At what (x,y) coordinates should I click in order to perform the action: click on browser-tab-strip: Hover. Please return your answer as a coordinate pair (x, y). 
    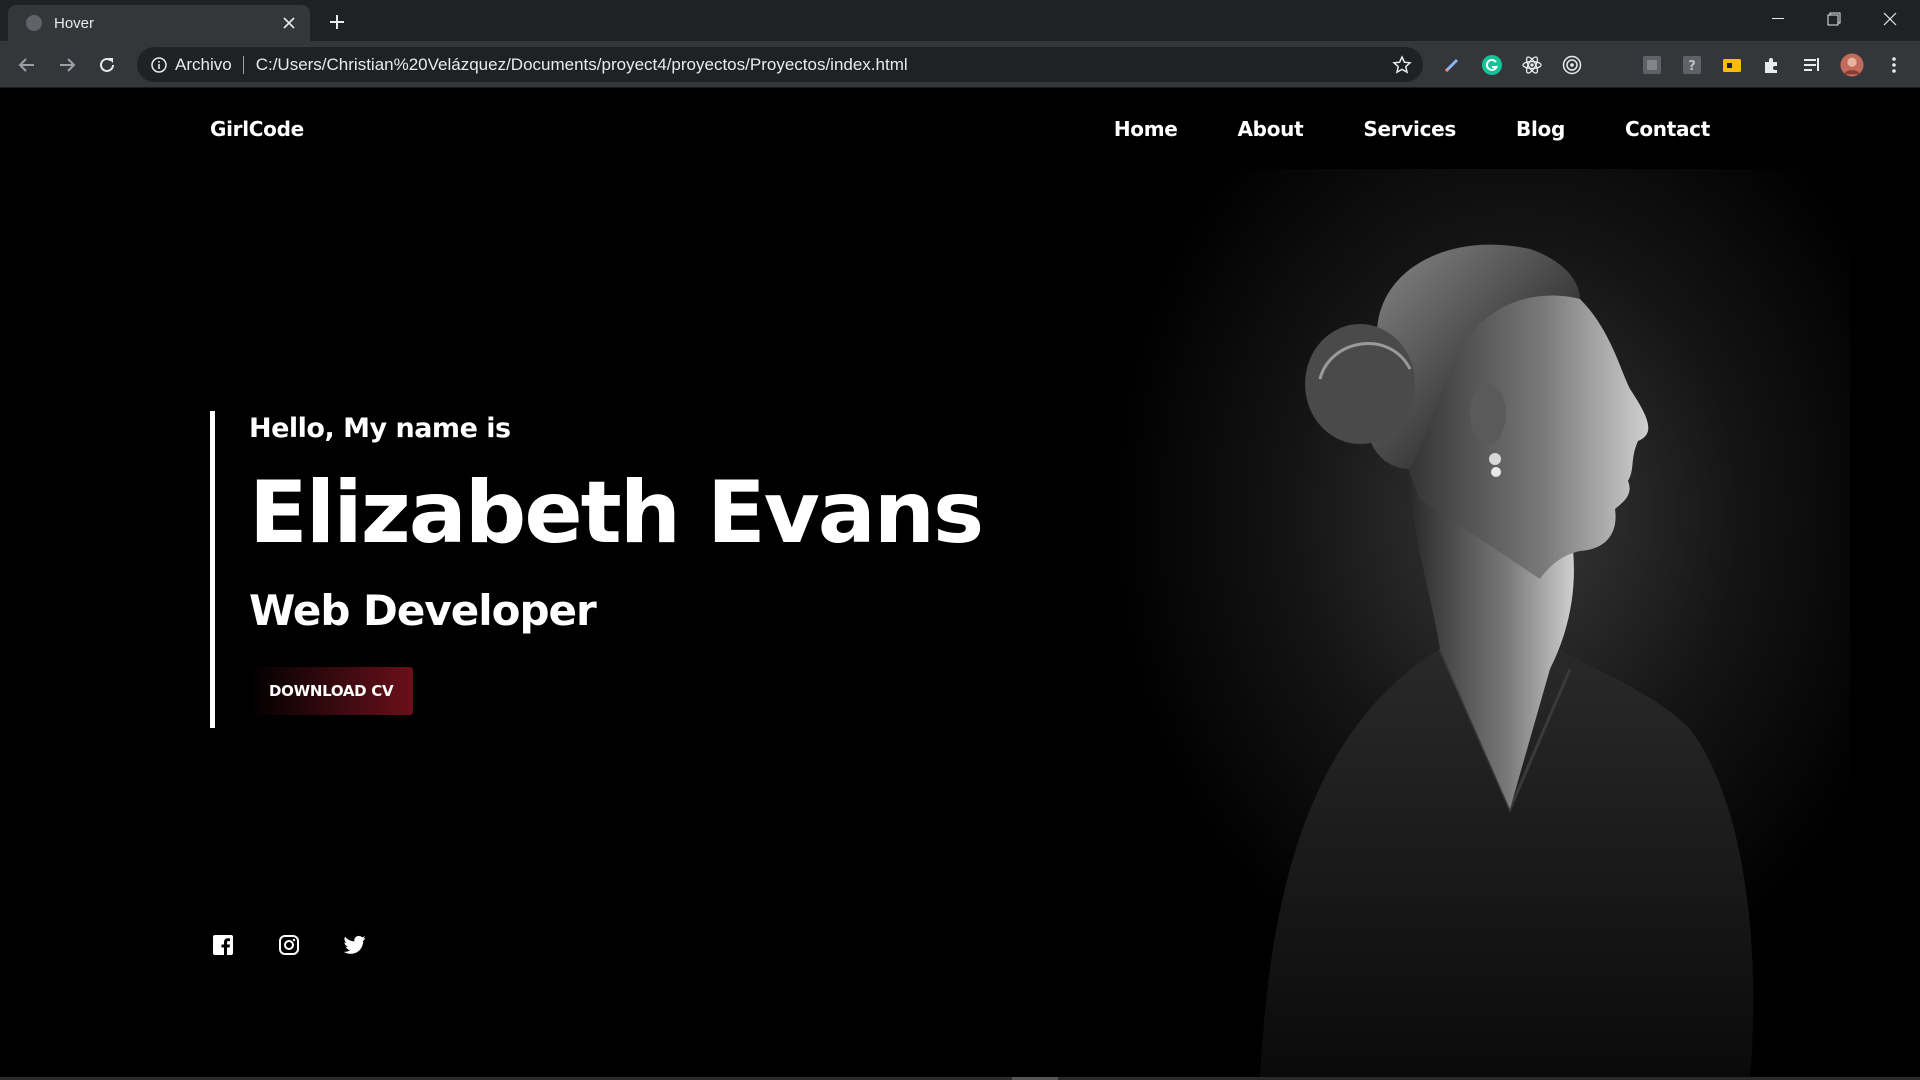
    Looking at the image, I should click on (960, 20).